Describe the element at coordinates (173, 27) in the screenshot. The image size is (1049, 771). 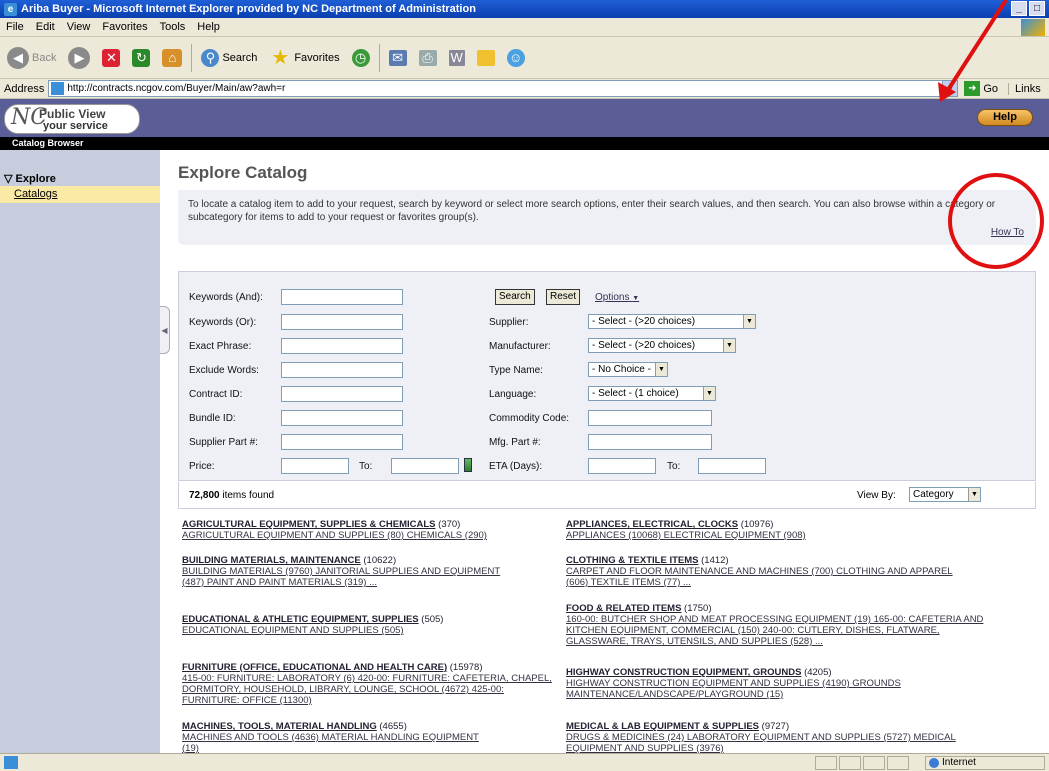
I see `menu-tools: Tools` at that location.